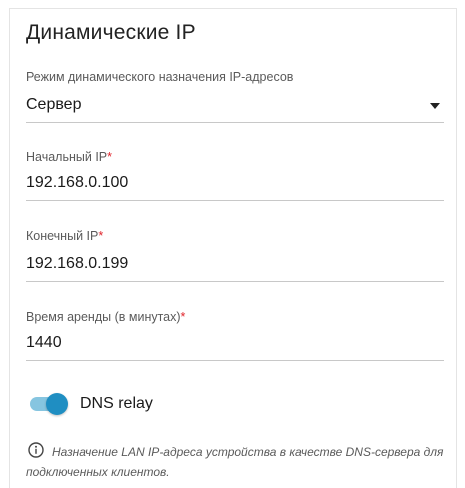  What do you see at coordinates (235, 281) in the screenshot?
I see `end-ip-underline` at bounding box center [235, 281].